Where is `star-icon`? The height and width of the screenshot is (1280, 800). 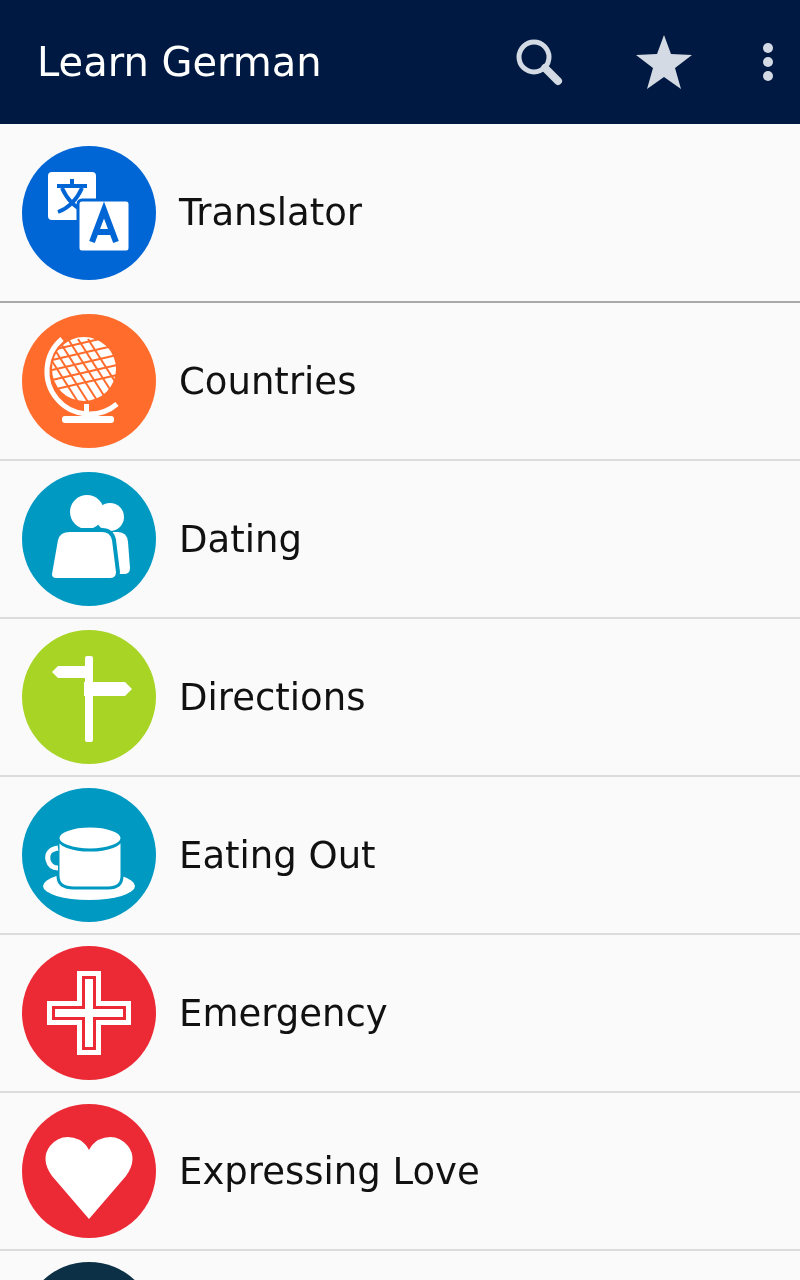
star-icon is located at coordinates (664, 62).